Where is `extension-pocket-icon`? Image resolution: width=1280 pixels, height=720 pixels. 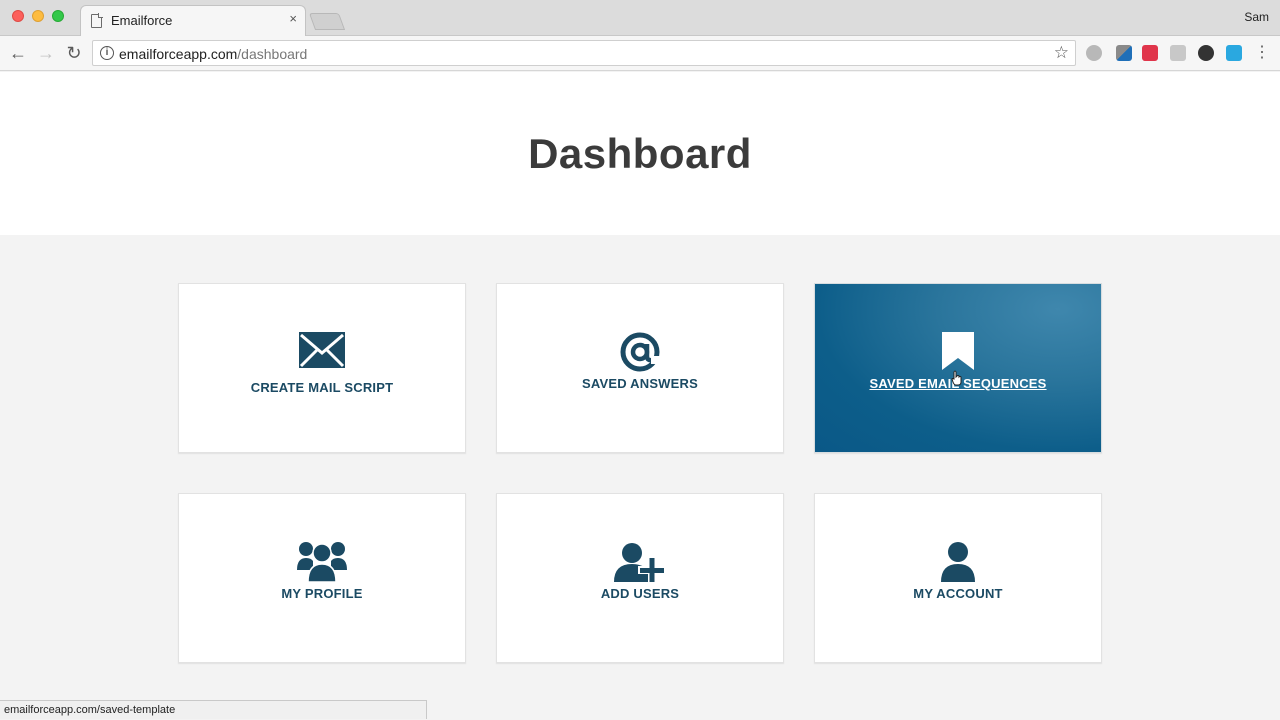 extension-pocket-icon is located at coordinates (1150, 53).